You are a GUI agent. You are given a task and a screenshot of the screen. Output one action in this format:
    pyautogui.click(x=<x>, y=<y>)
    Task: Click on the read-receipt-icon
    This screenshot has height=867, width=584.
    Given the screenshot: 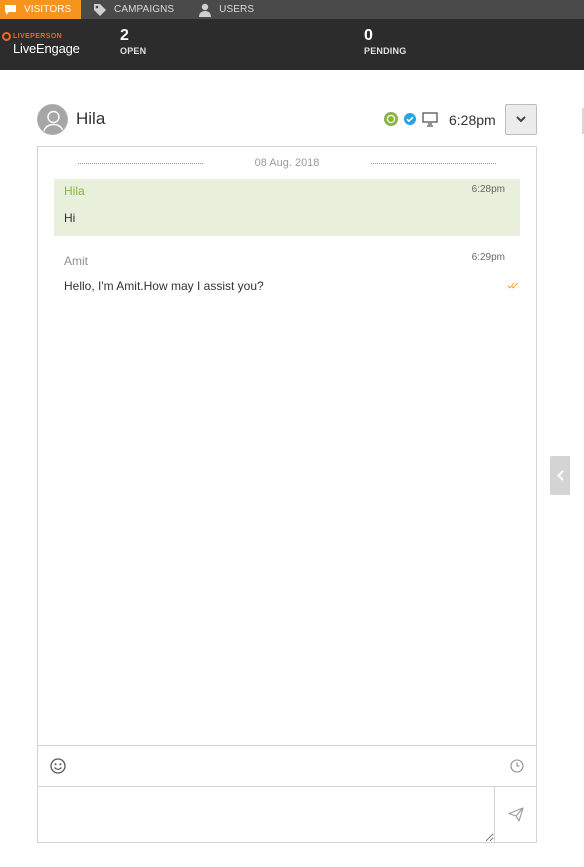 What is the action you would take?
    pyautogui.click(x=512, y=285)
    